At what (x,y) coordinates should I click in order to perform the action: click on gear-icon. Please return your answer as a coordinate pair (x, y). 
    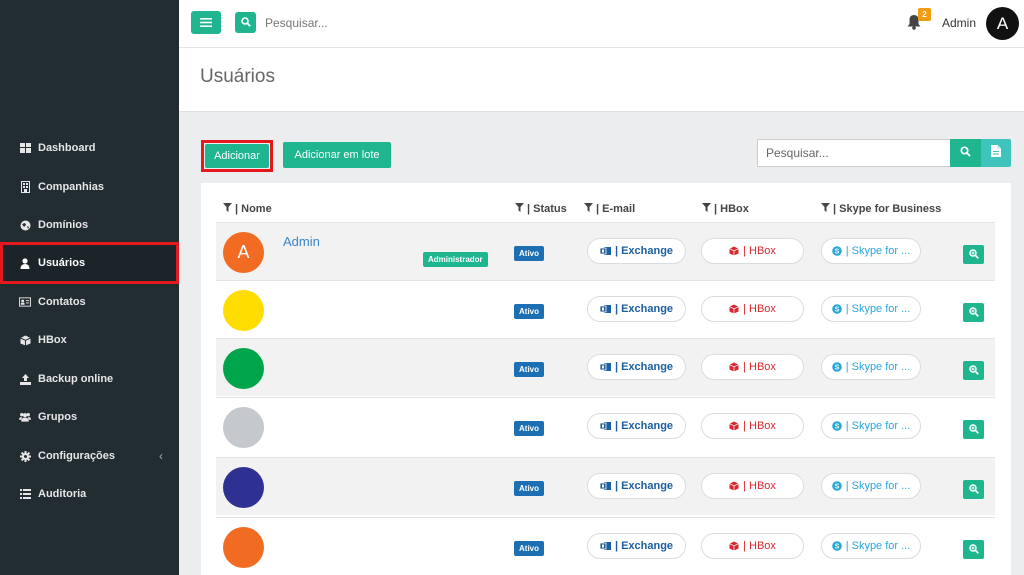
    Looking at the image, I should click on (25, 456).